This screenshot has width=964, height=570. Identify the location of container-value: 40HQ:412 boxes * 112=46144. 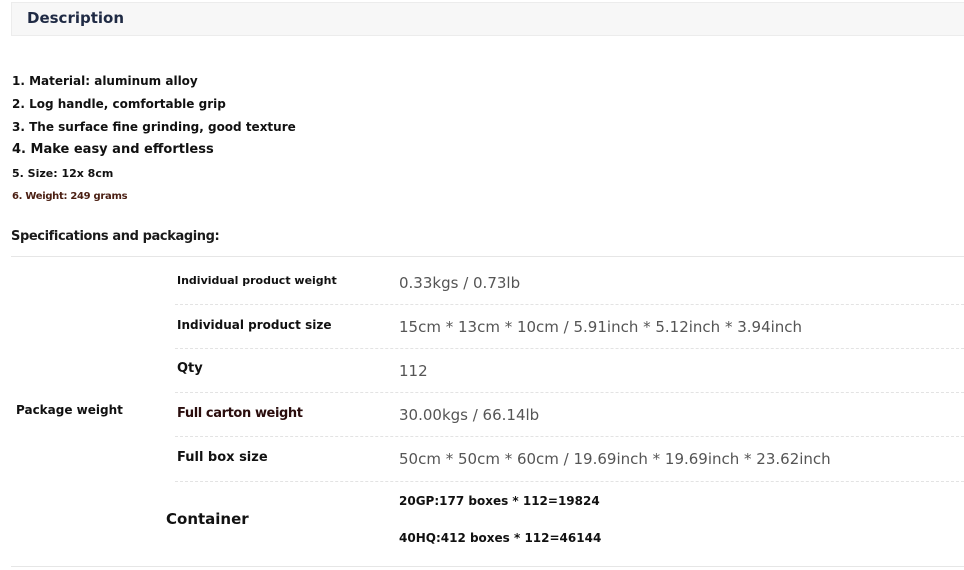
(500, 538).